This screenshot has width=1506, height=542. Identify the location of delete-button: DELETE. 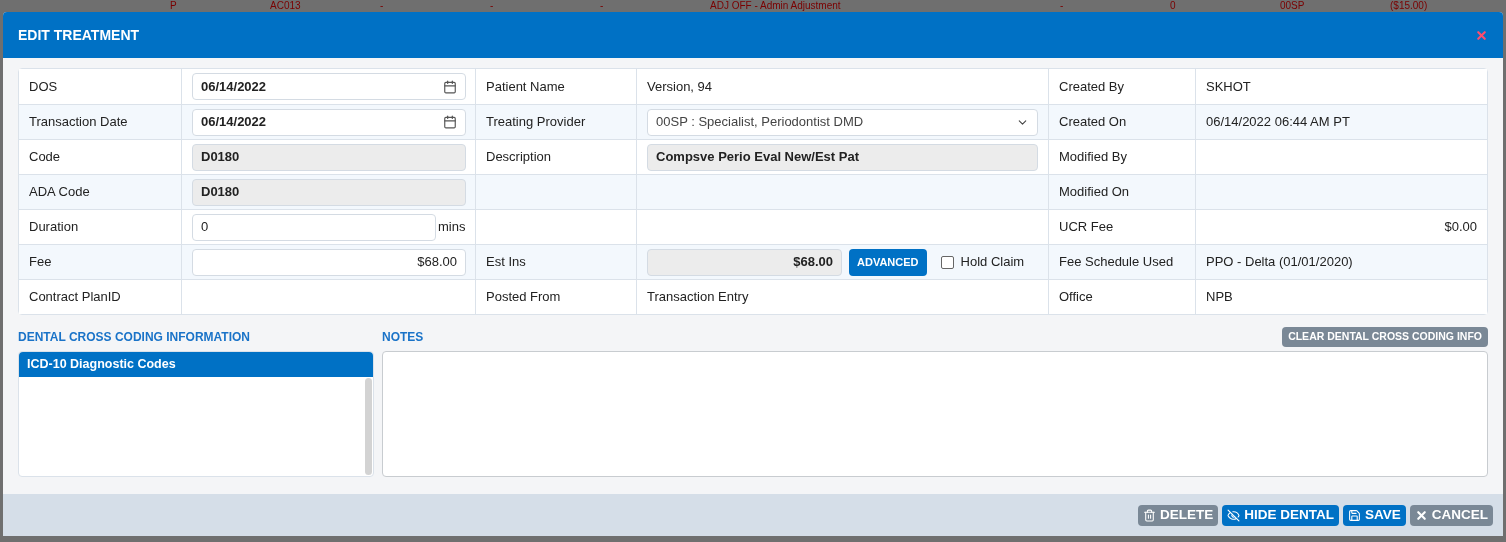
(1178, 515).